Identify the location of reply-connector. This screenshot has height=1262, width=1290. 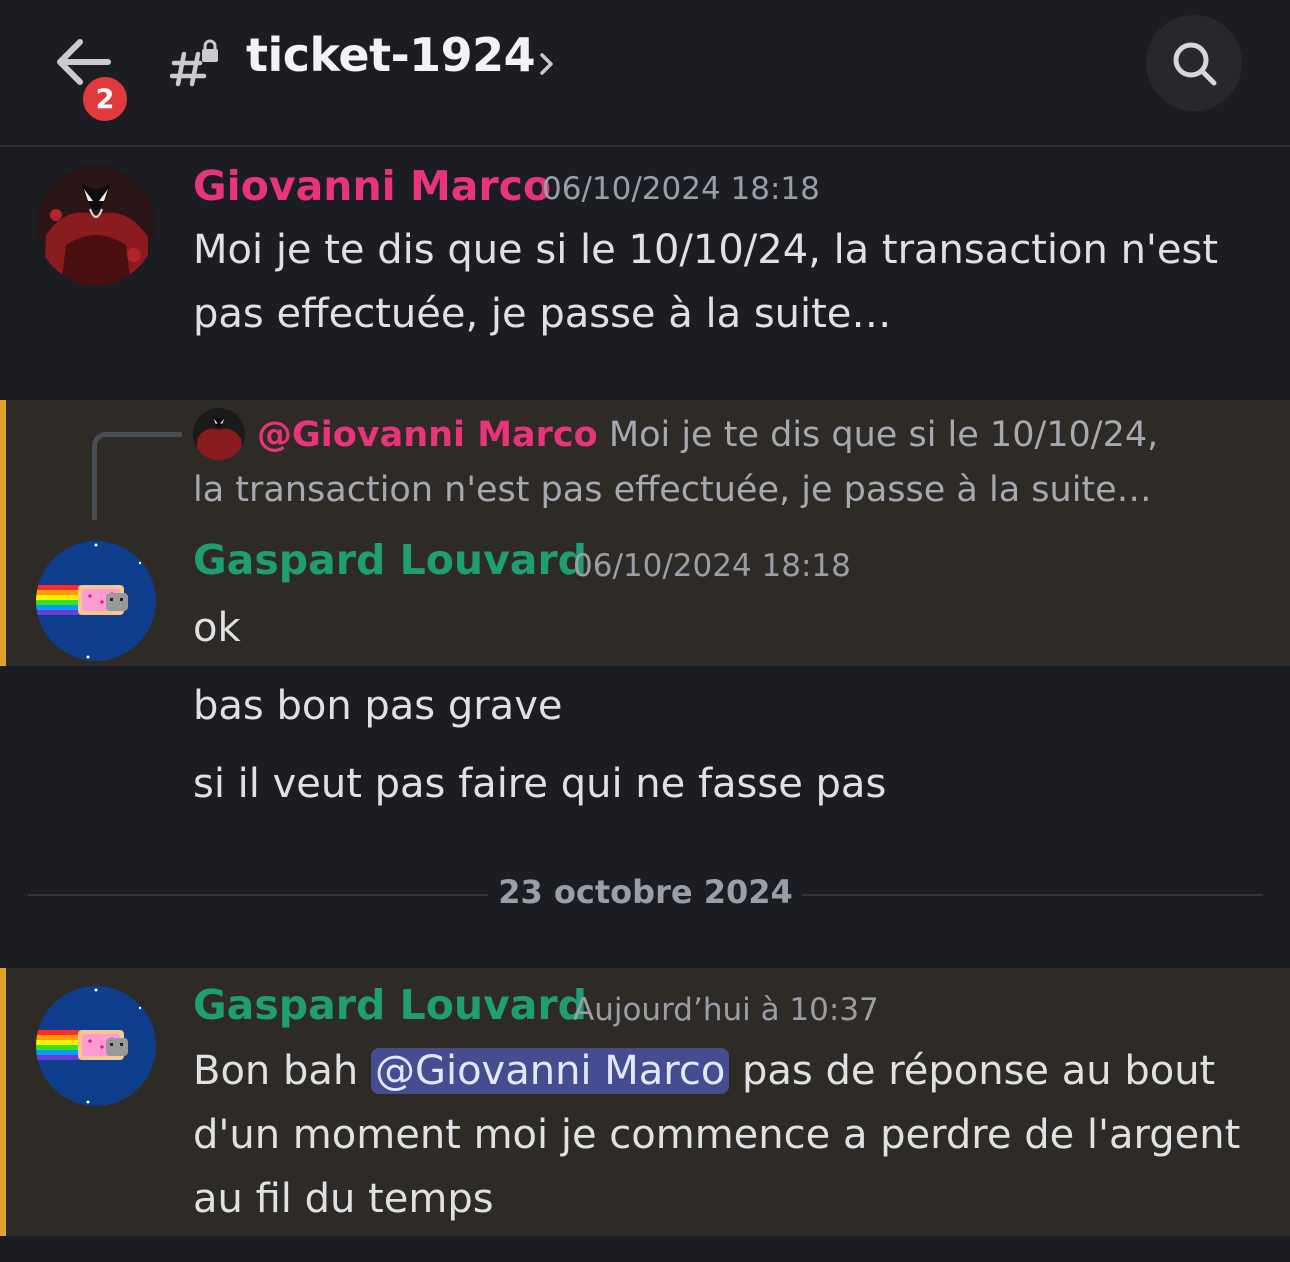
(137, 476).